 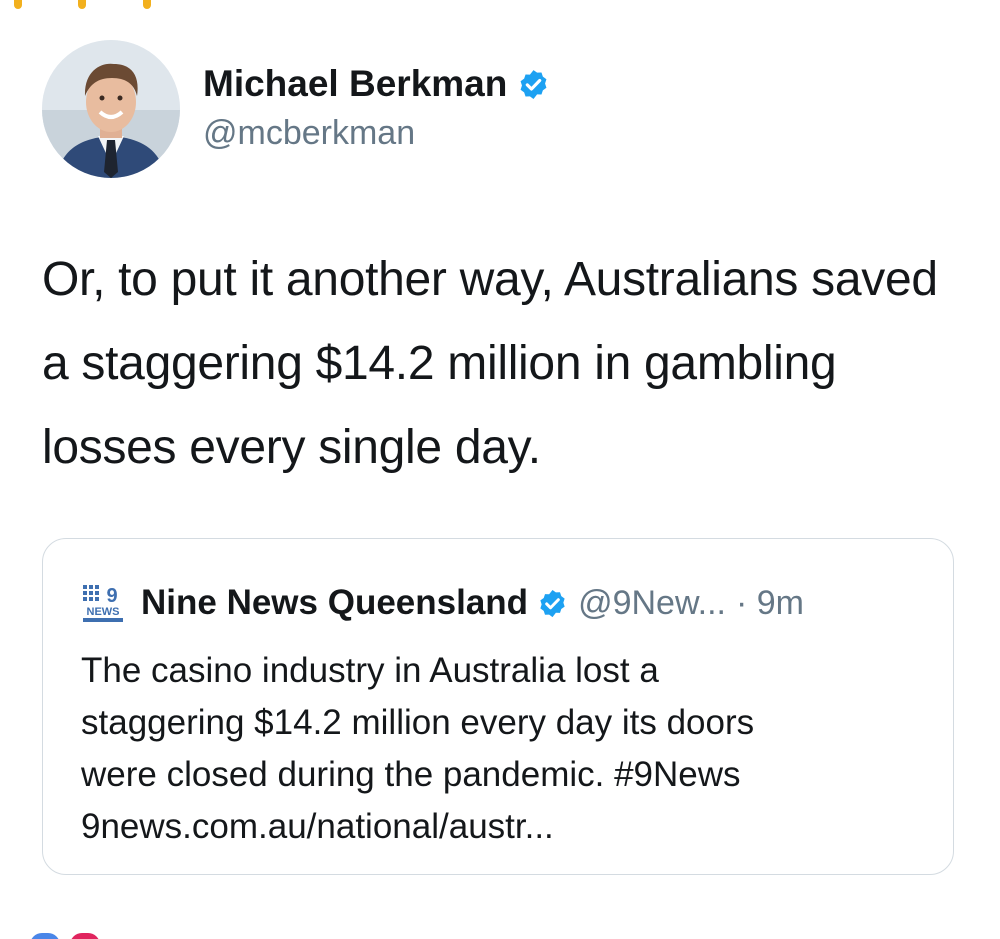 What do you see at coordinates (411, 774) in the screenshot?
I see `quoted-tweet-line: were closed during the pandemic. #9News` at bounding box center [411, 774].